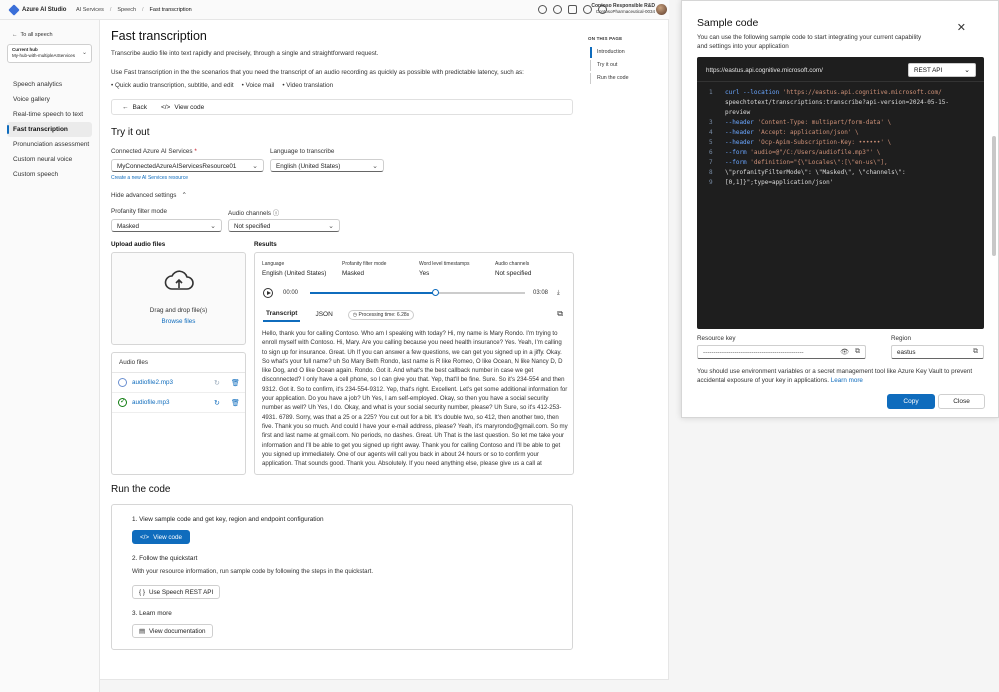 This screenshot has width=999, height=692. I want to click on language-dropdown: English (United States) ⌄, so click(327, 165).